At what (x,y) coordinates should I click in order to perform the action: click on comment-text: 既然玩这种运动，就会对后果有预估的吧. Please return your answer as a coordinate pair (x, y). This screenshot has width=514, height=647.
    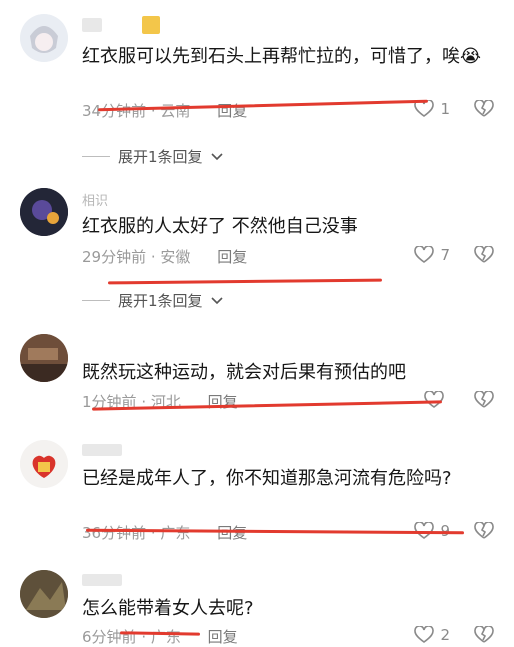
    Looking at the image, I should click on (244, 372).